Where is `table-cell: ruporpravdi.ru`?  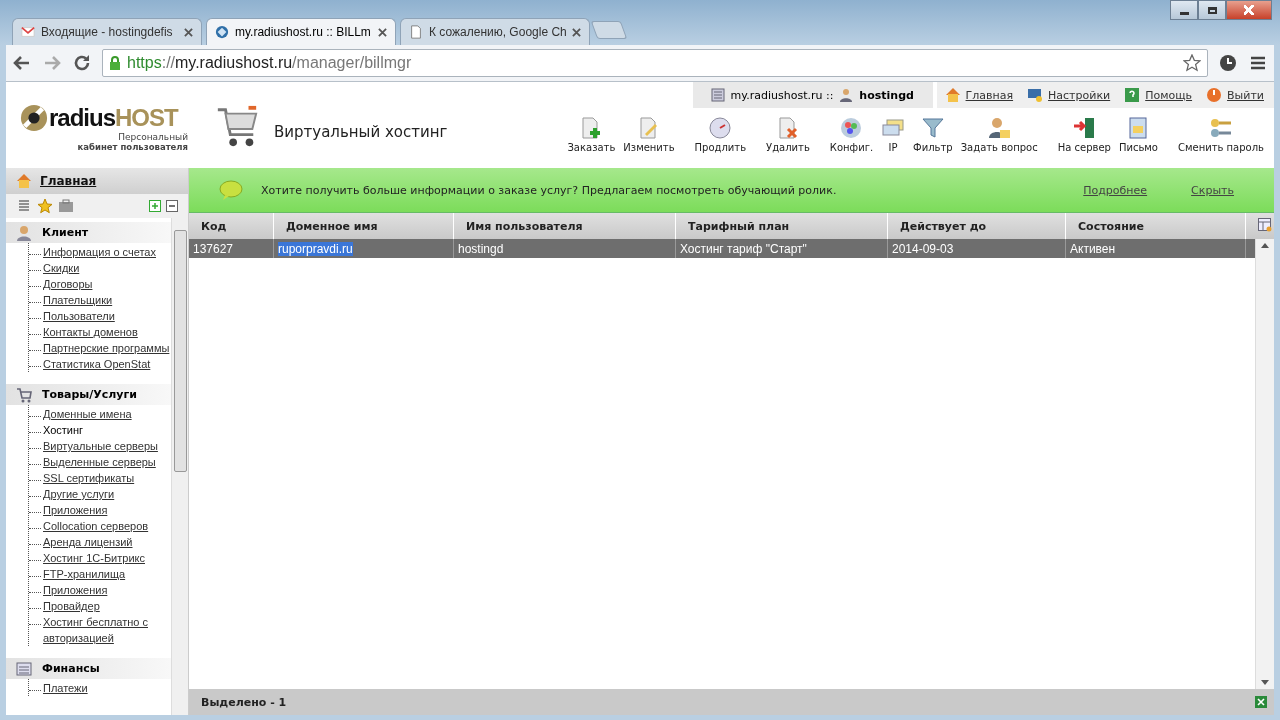 table-cell: ruporpravdi.ru is located at coordinates (315, 248).